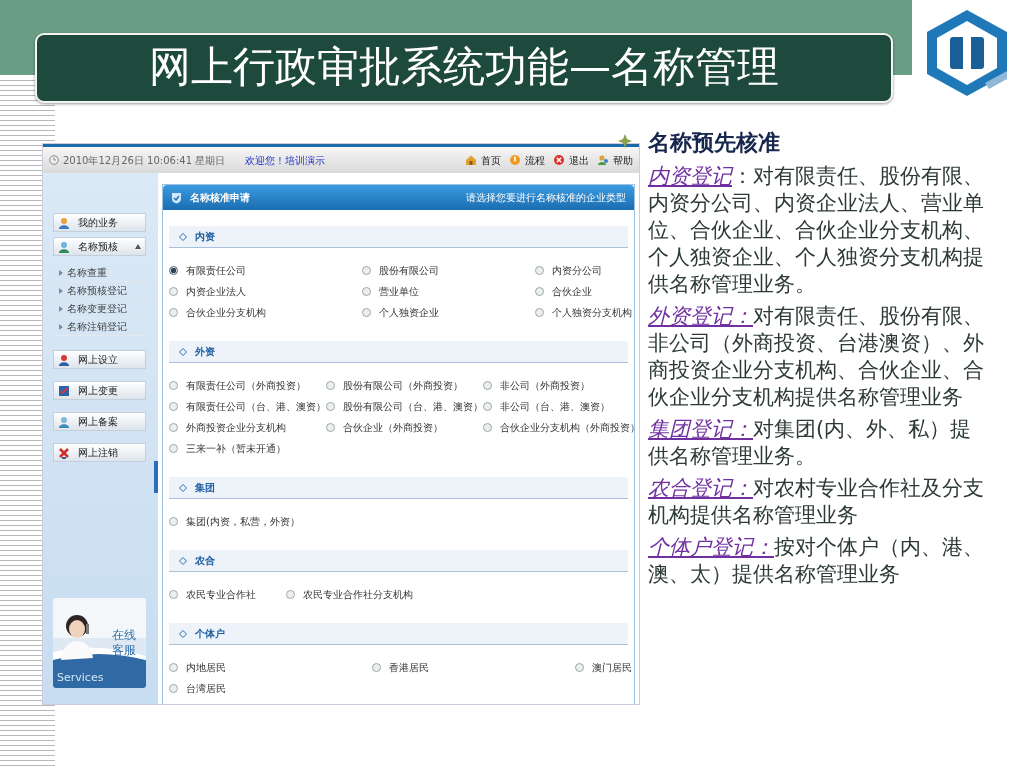 The image size is (1024, 768). What do you see at coordinates (413, 407) in the screenshot?
I see `radio-label: 股份有限公司（台、港、澳资）` at bounding box center [413, 407].